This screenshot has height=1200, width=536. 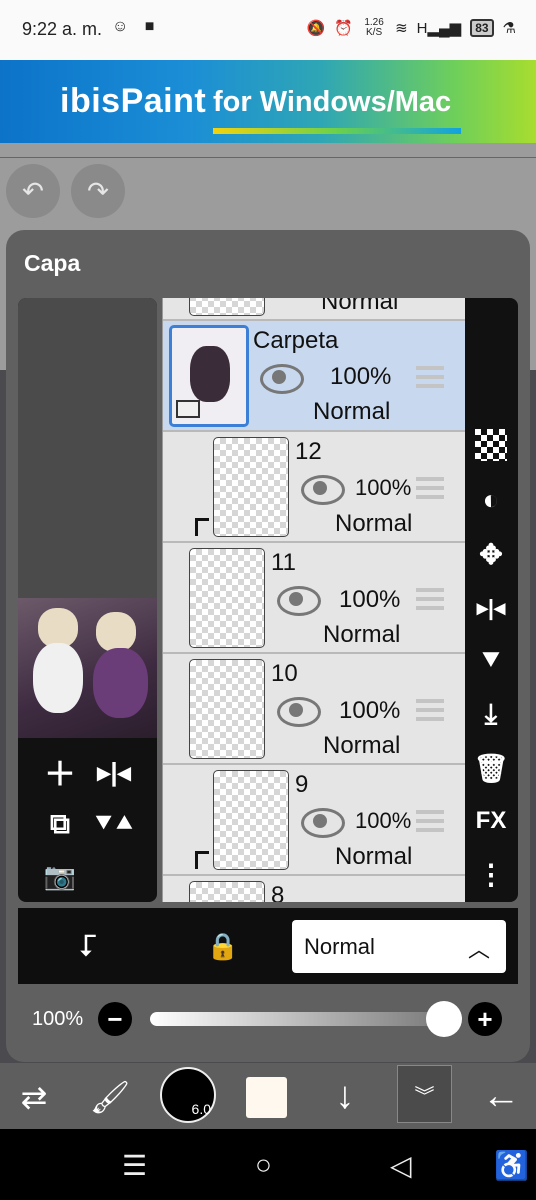 What do you see at coordinates (136, 26) in the screenshot?
I see `notification-icons: ☺ ■` at bounding box center [136, 26].